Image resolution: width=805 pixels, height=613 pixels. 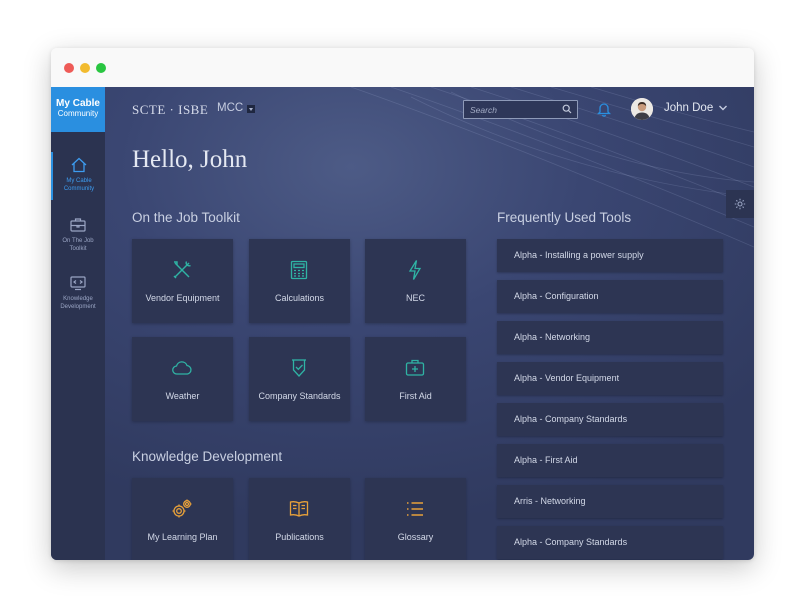 I want to click on search-box, so click(x=520, y=109).